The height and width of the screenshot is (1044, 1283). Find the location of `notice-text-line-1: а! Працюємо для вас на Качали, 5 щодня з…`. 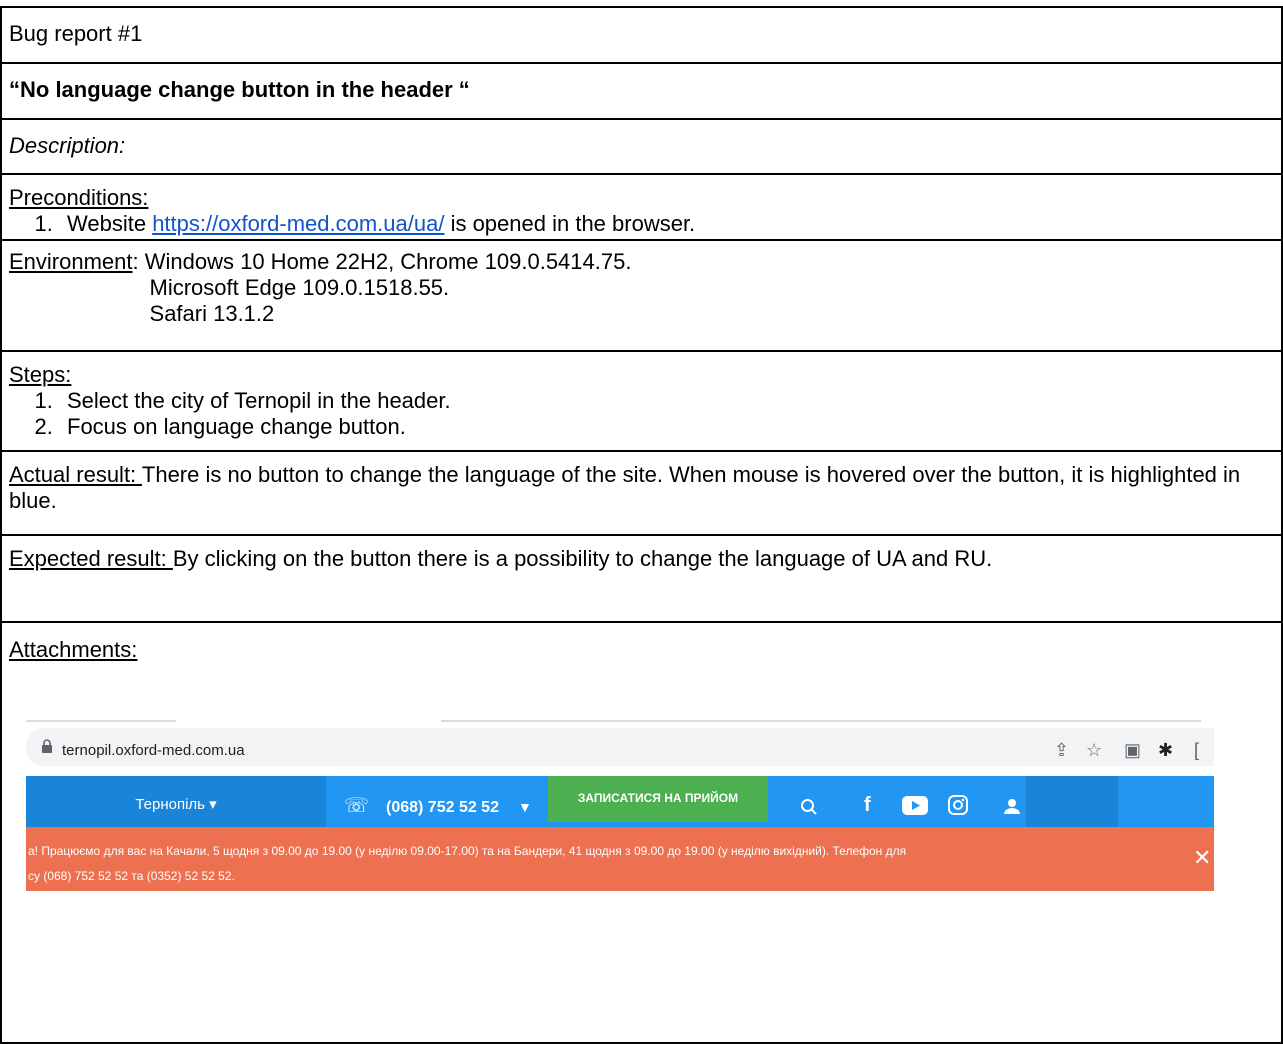

notice-text-line-1: а! Працюємо для вас на Качали, 5 щодня з… is located at coordinates (467, 851).